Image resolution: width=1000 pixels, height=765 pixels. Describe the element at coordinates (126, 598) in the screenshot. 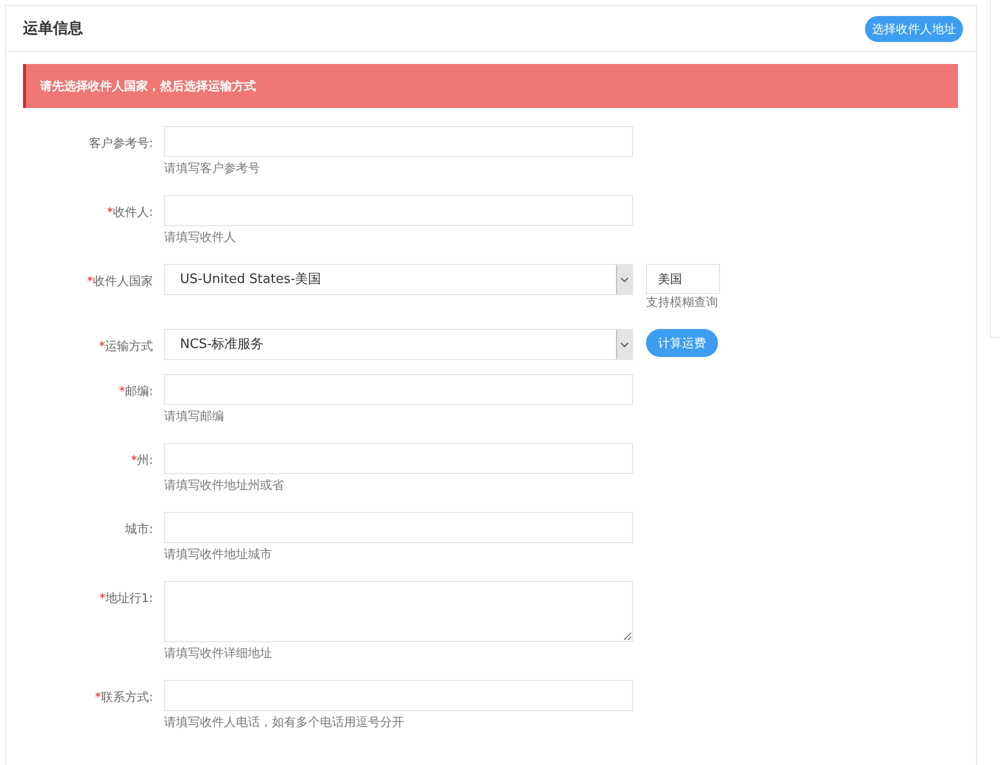

I see `field-label: *地址行1:` at that location.